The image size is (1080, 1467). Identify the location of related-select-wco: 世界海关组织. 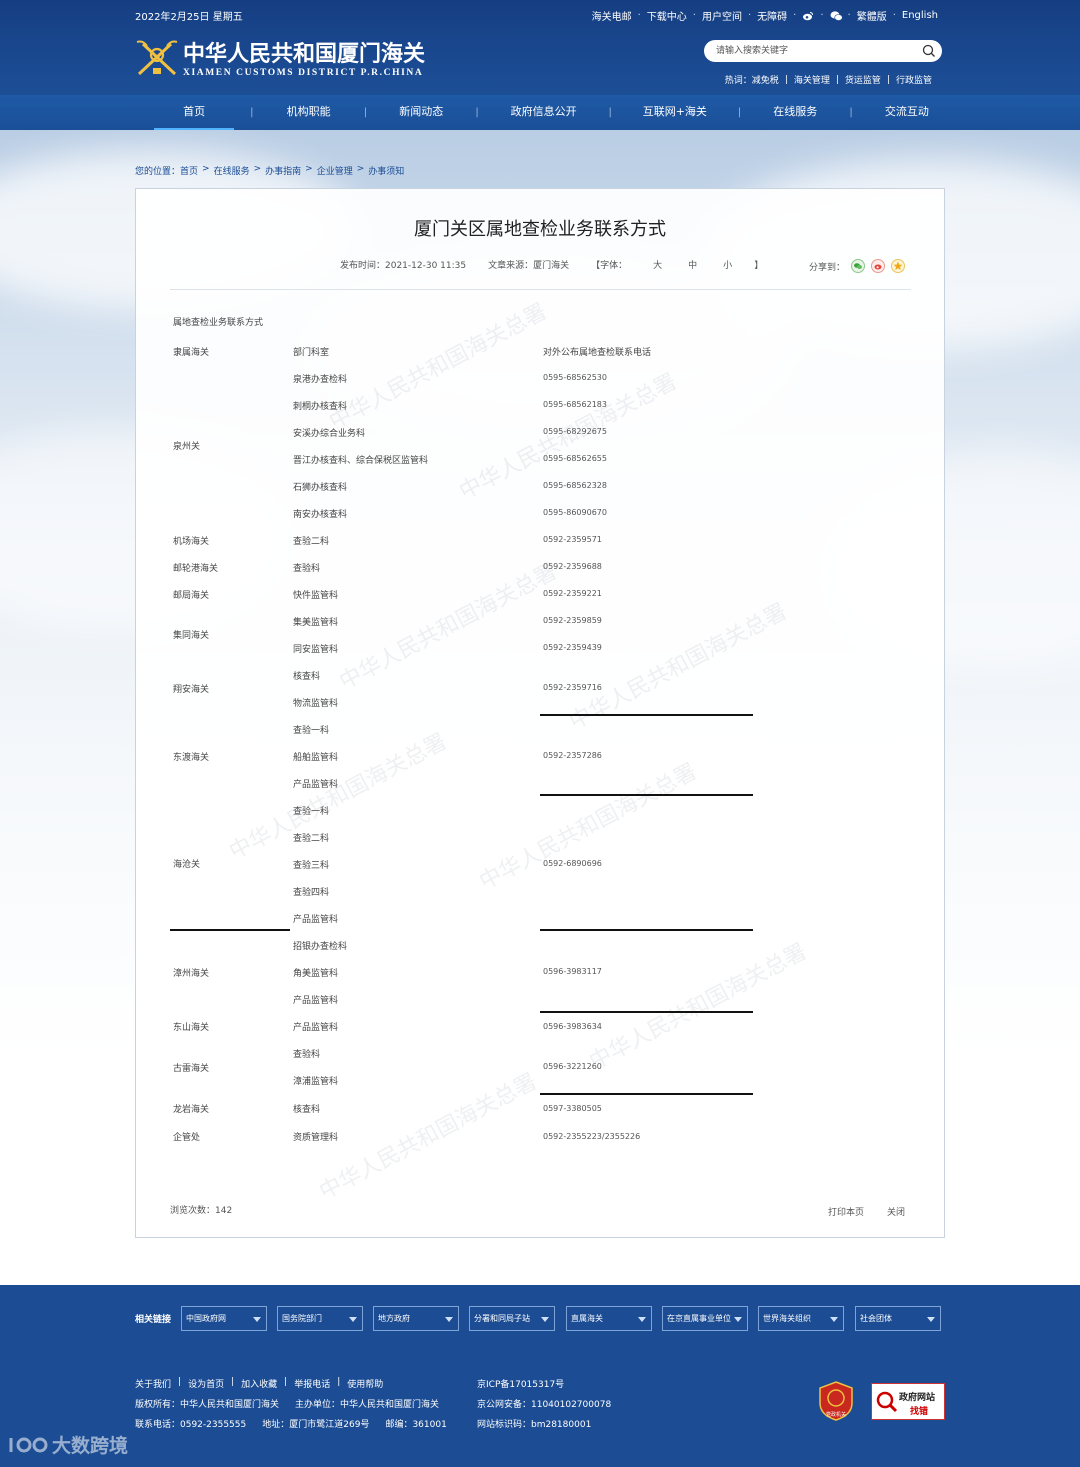
(801, 1318).